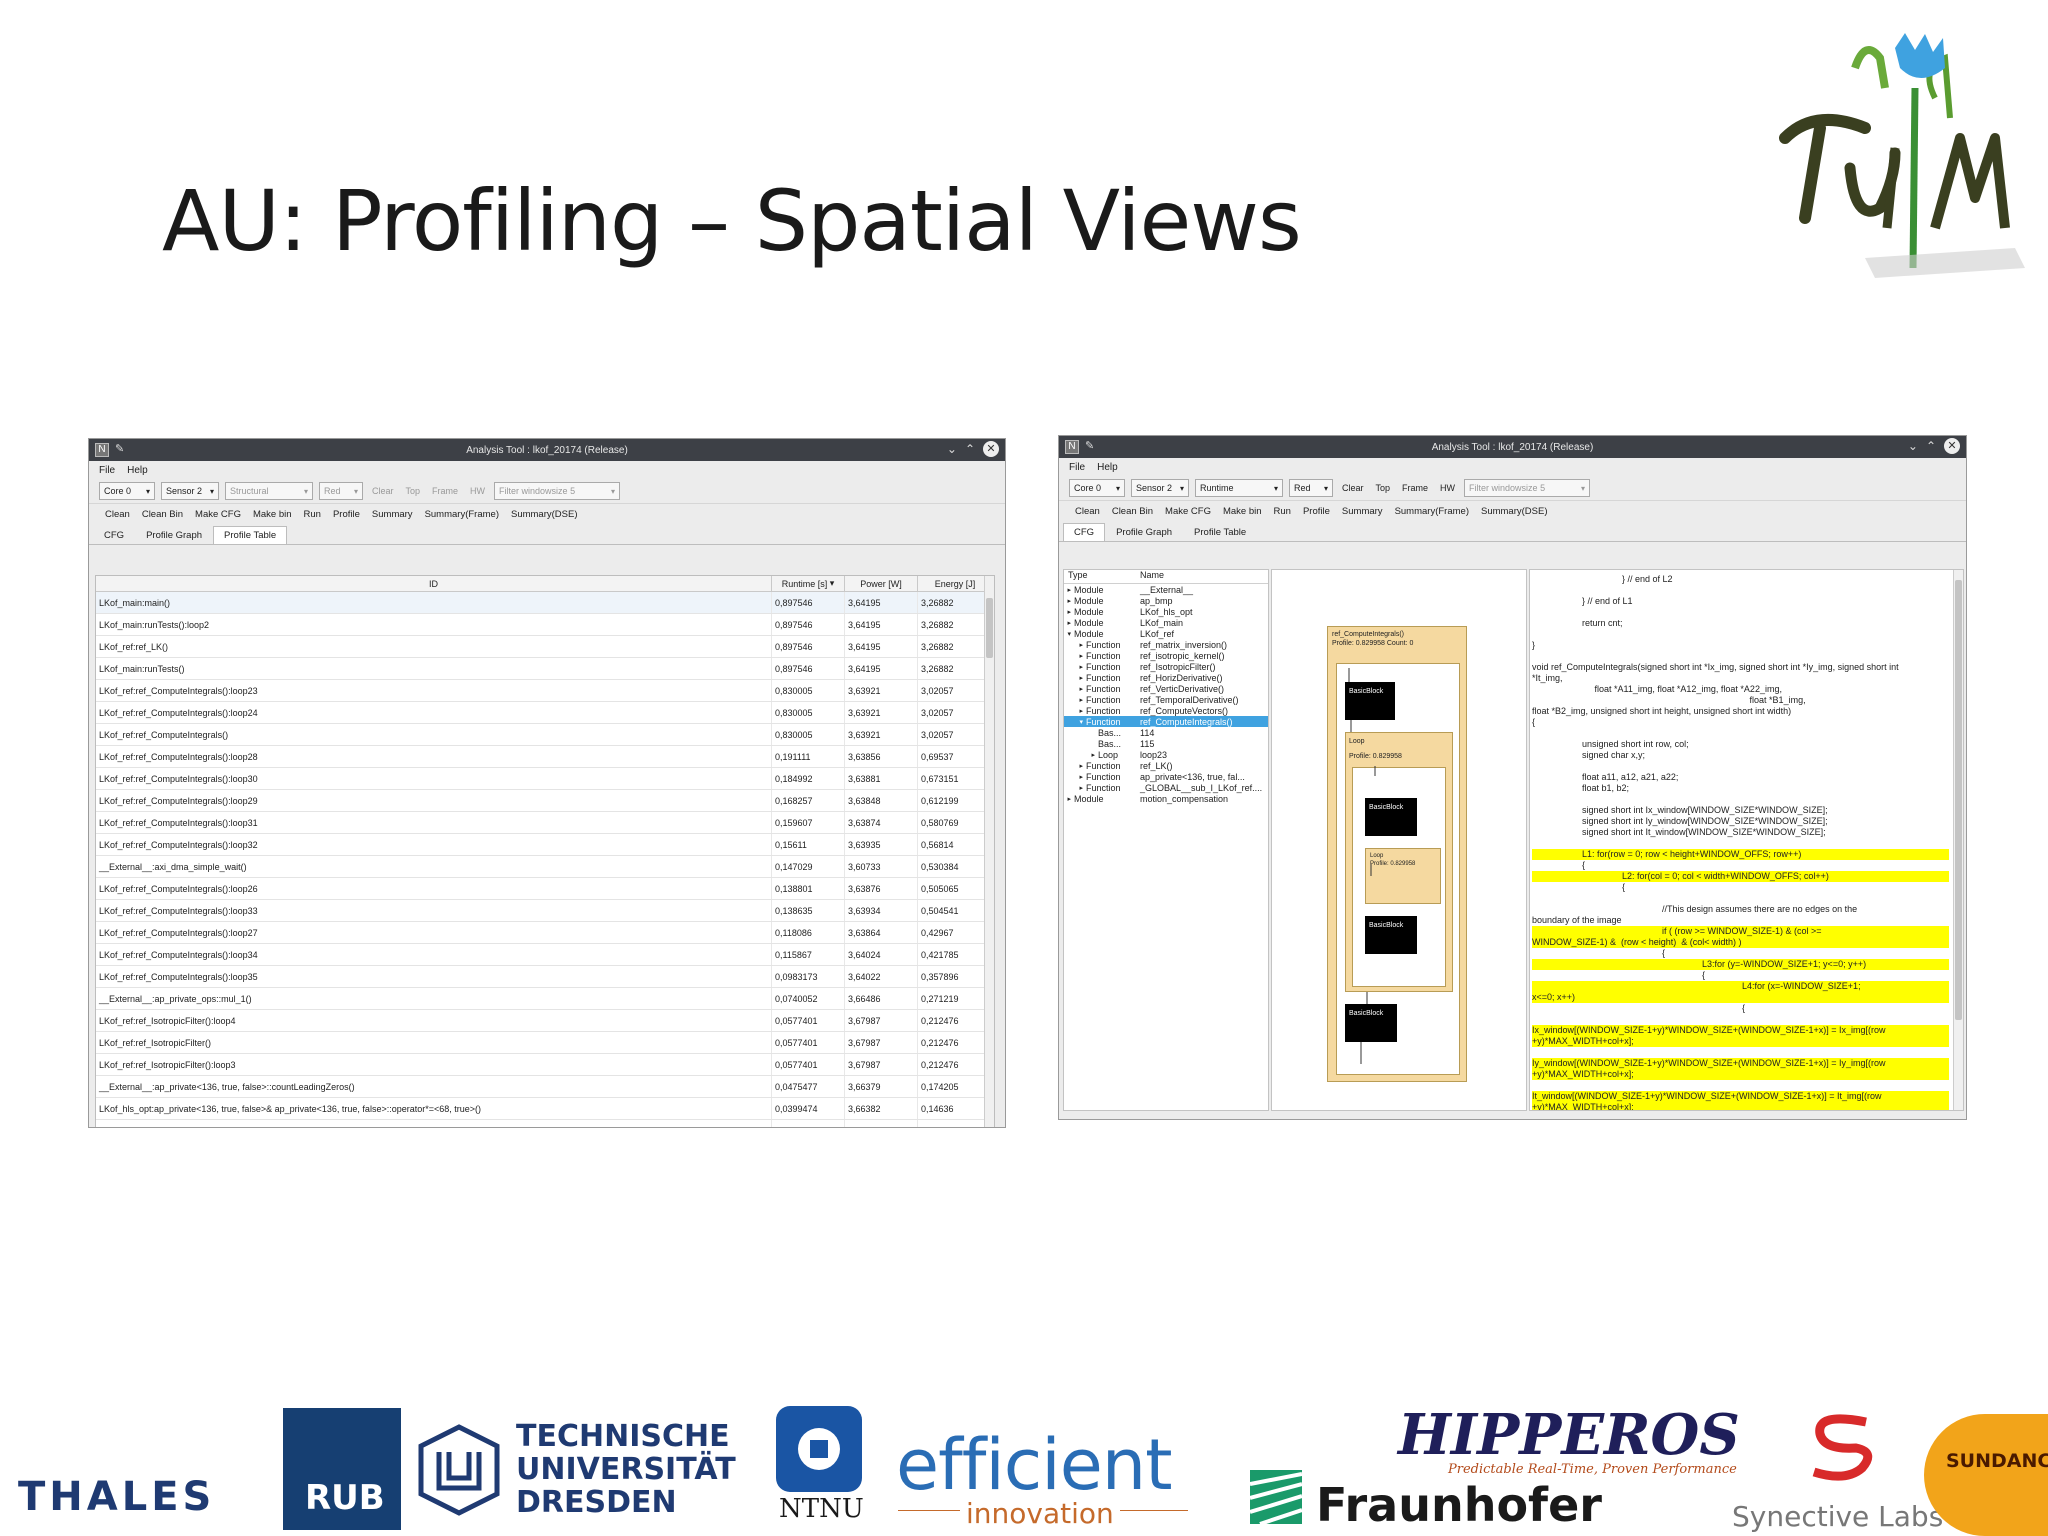 The width and height of the screenshot is (2048, 1536). Describe the element at coordinates (1166, 765) in the screenshot. I see `tree-row: ▸ Function ref_LK()` at that location.